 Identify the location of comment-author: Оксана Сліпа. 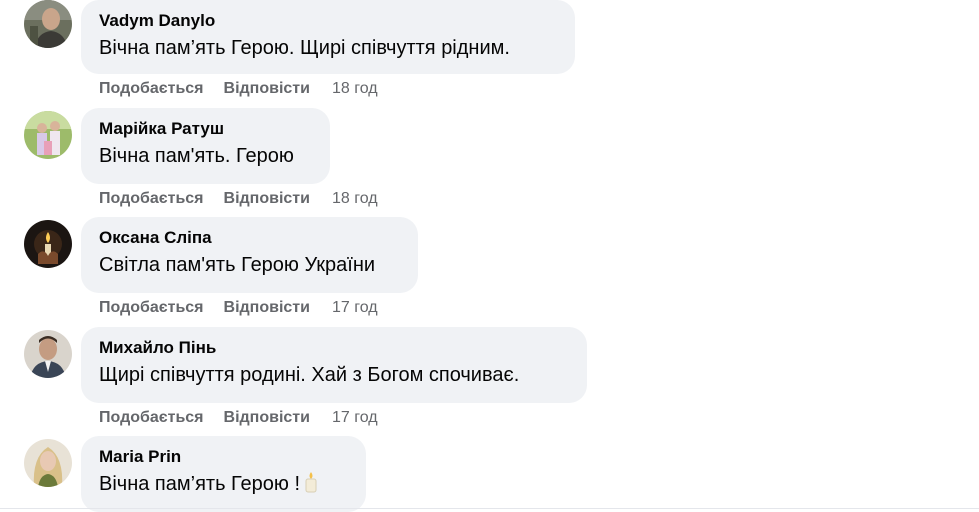
(249, 238).